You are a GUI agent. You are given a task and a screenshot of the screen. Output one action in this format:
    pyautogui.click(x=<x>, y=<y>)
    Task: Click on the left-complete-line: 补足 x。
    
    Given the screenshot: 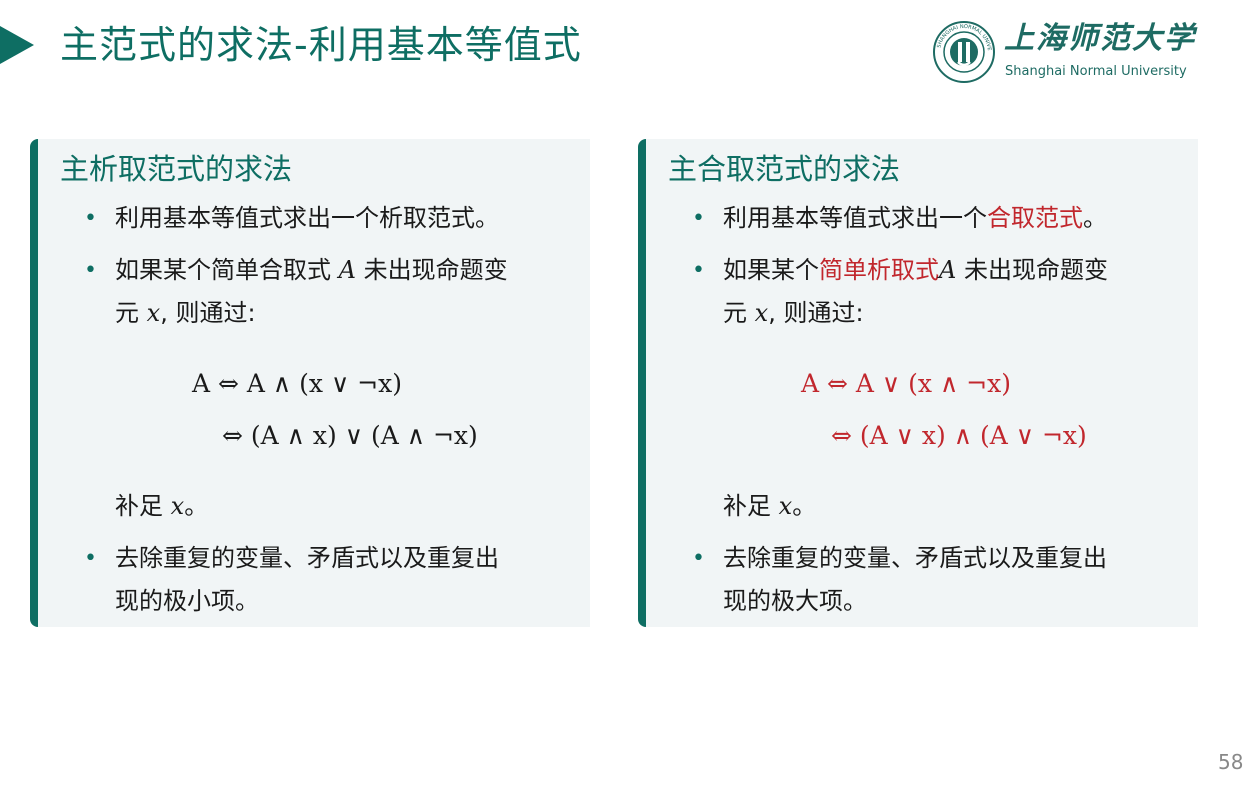 What is the action you would take?
    pyautogui.click(x=162, y=506)
    